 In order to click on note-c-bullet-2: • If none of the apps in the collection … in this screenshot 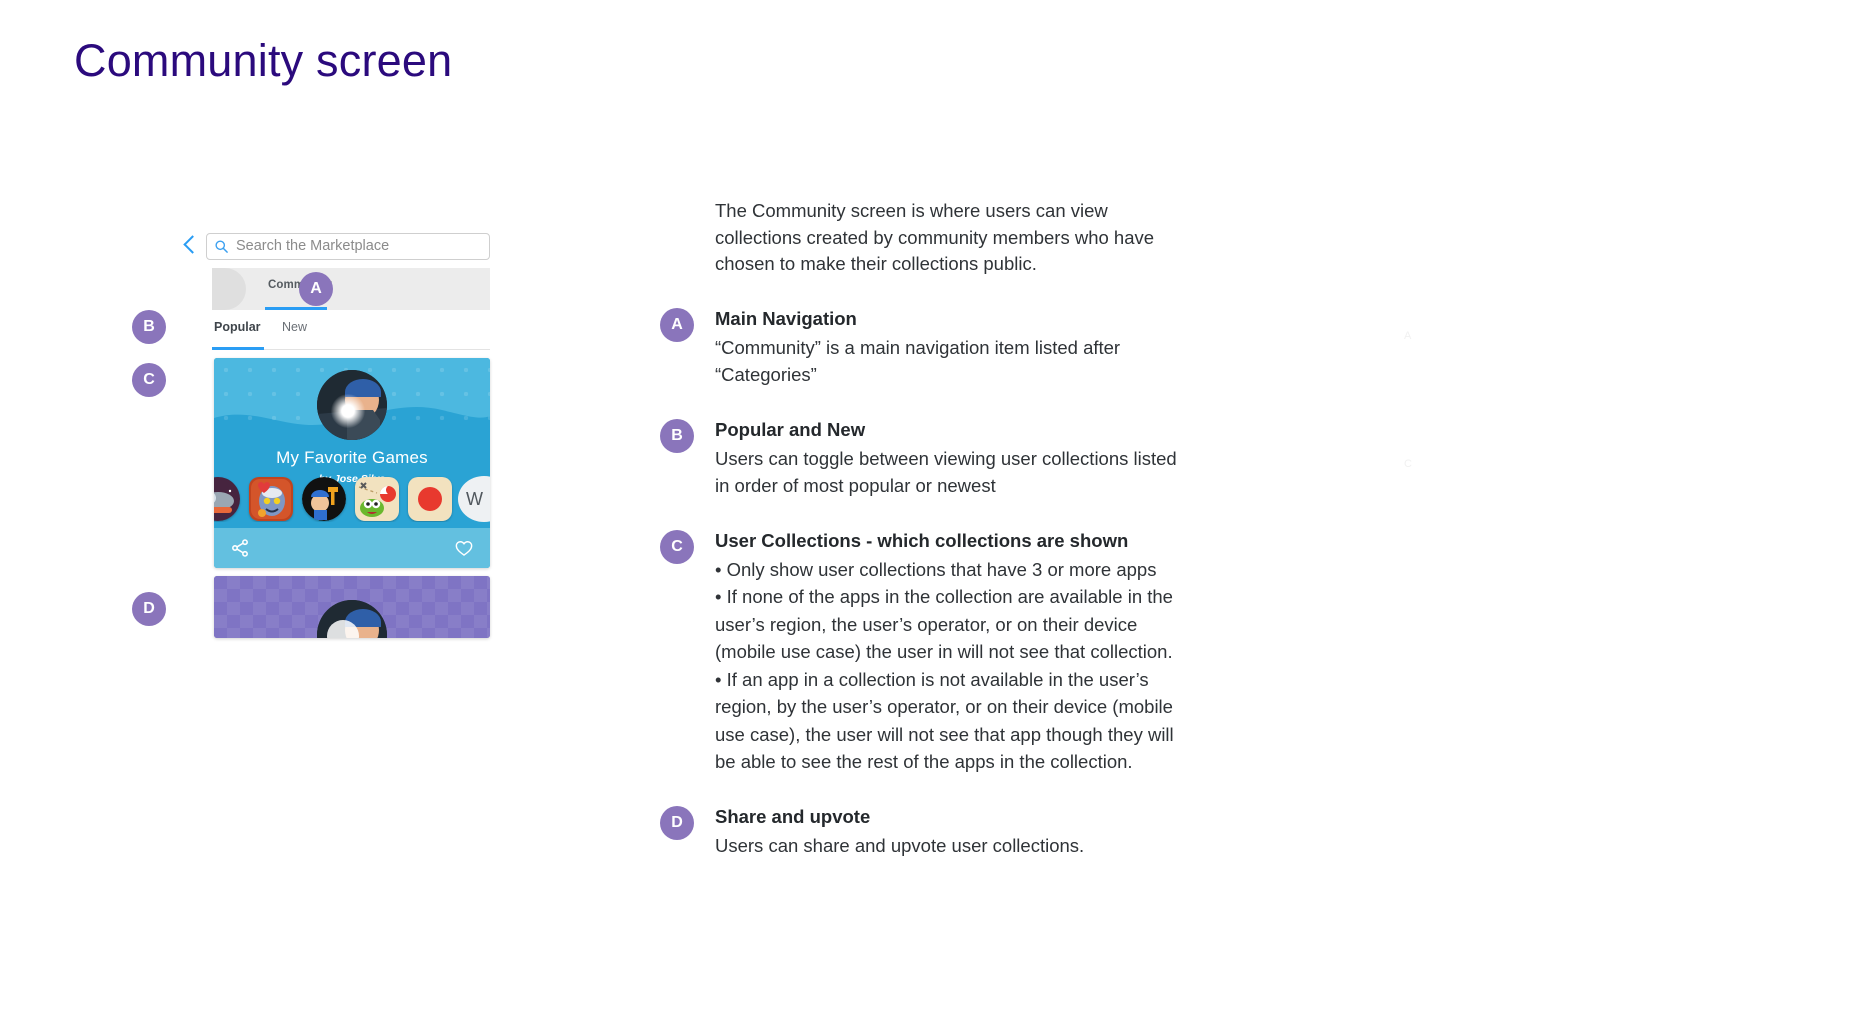, I will do `click(944, 624)`.